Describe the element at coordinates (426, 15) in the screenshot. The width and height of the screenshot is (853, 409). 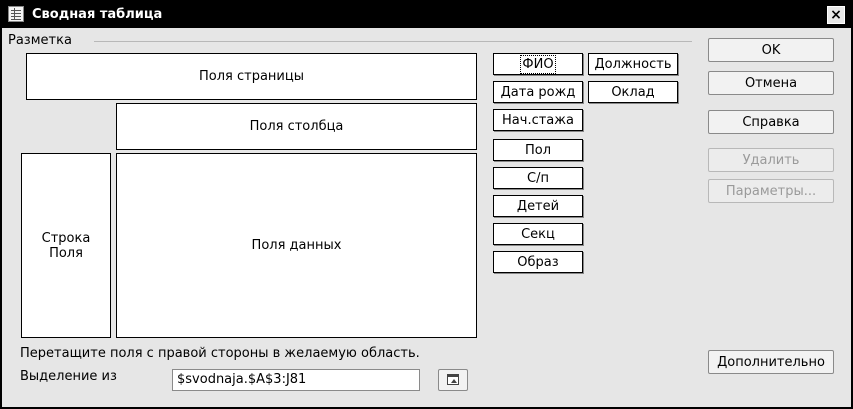
I see `title-bar: Сводная таблица ×` at that location.